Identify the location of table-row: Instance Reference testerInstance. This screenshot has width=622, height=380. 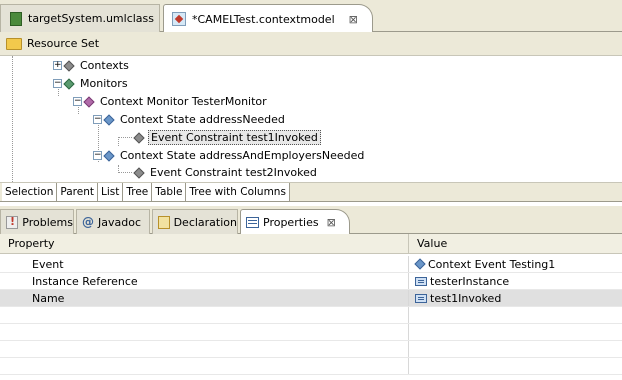
(311, 281).